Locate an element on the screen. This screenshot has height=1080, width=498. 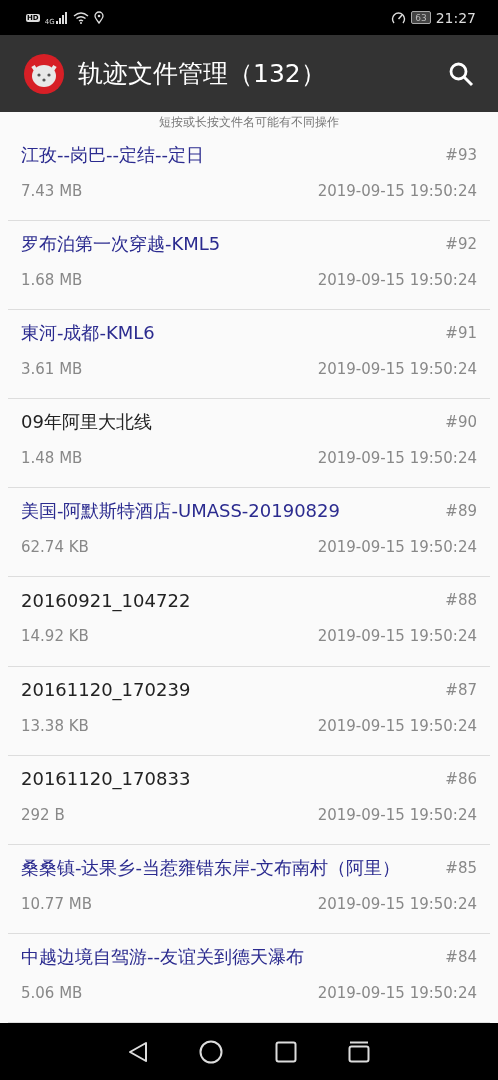
file-number: #88 is located at coordinates (461, 600).